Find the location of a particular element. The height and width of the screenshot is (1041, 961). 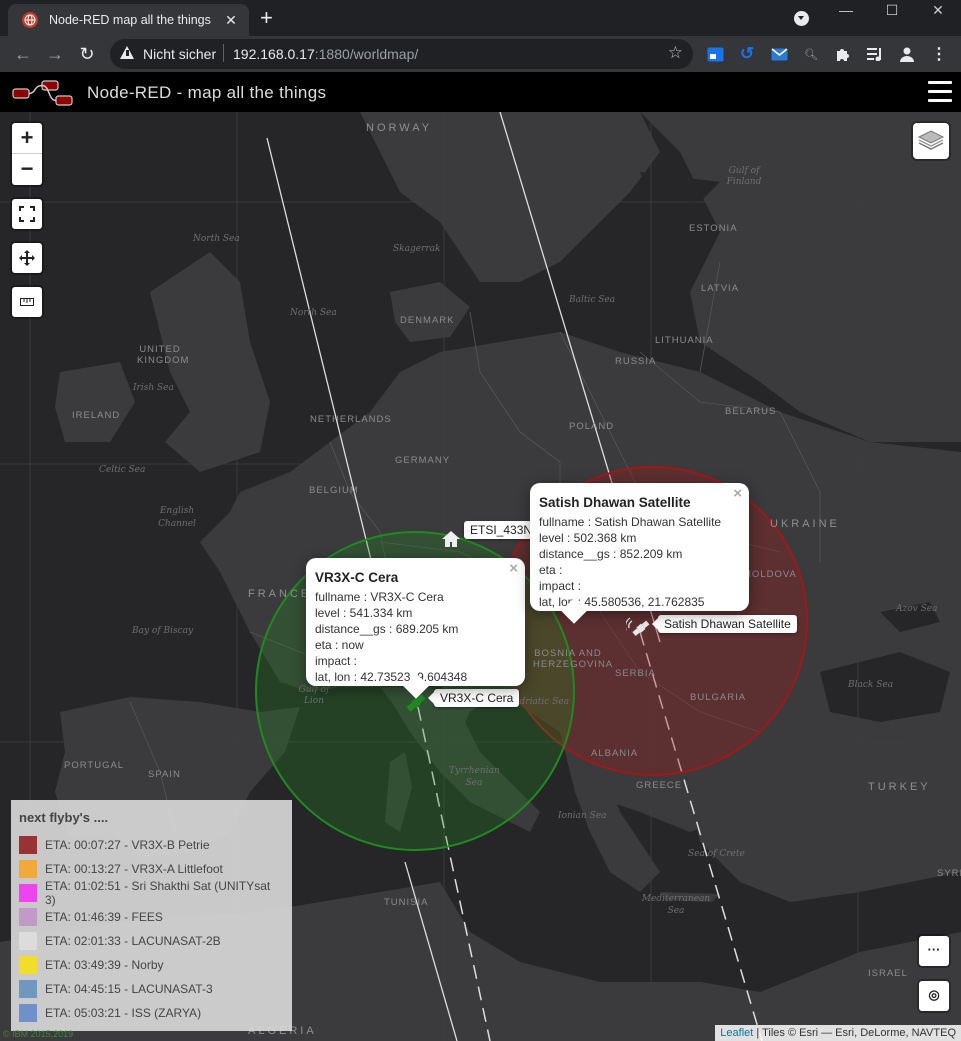

browser-tab: Node-RED map all the things ✕ is located at coordinates (128, 20).